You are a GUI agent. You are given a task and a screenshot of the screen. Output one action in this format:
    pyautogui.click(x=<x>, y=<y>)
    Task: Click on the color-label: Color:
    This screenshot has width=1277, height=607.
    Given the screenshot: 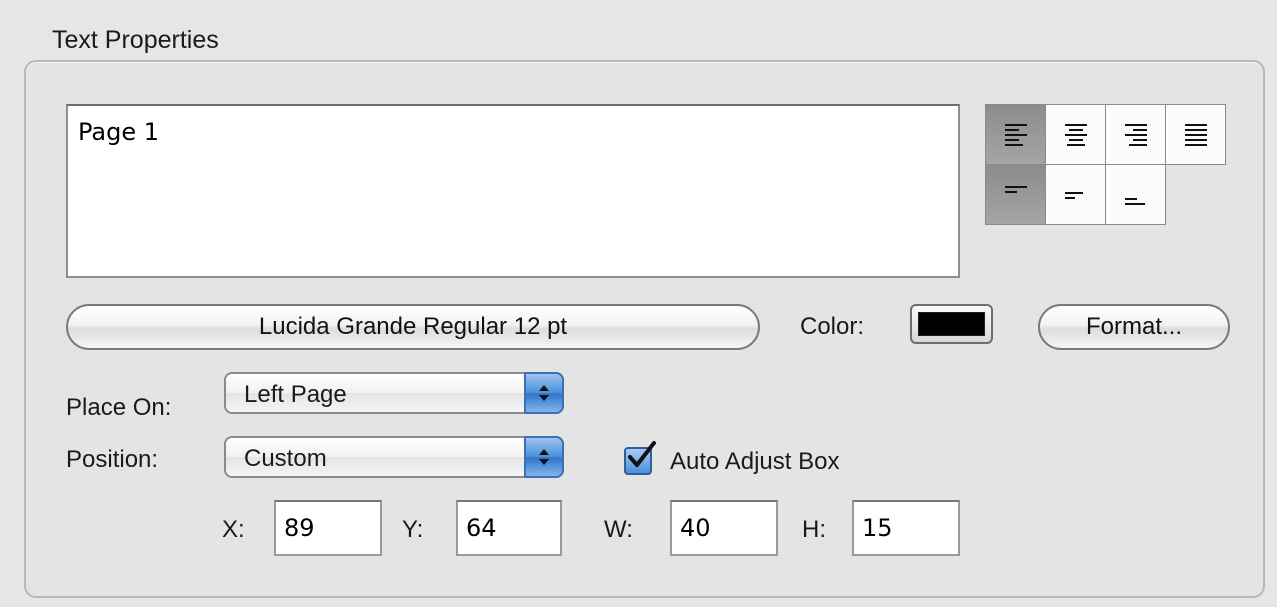 What is the action you would take?
    pyautogui.click(x=832, y=326)
    